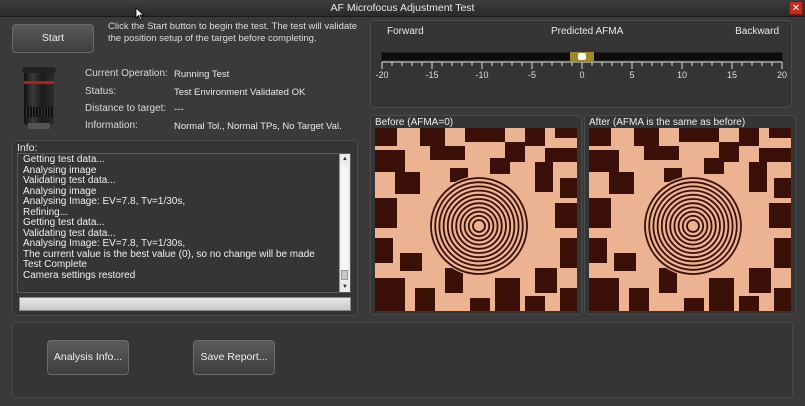 This screenshot has width=805, height=406. Describe the element at coordinates (667, 122) in the screenshot. I see `after-title: After (AFMA is the same as before)` at that location.